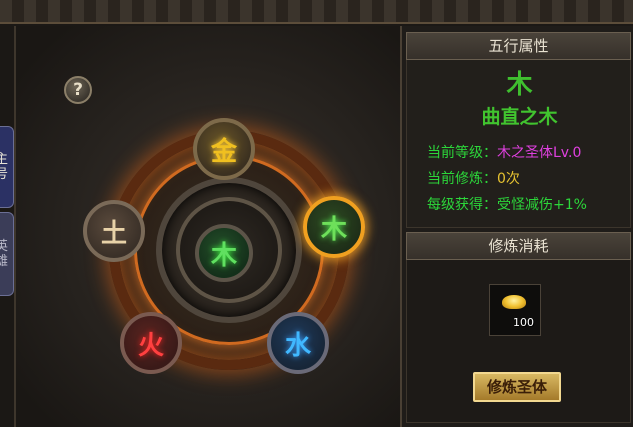 Image resolution: width=633 pixels, height=427 pixels. What do you see at coordinates (298, 343) in the screenshot?
I see `element-water-button: 水` at bounding box center [298, 343].